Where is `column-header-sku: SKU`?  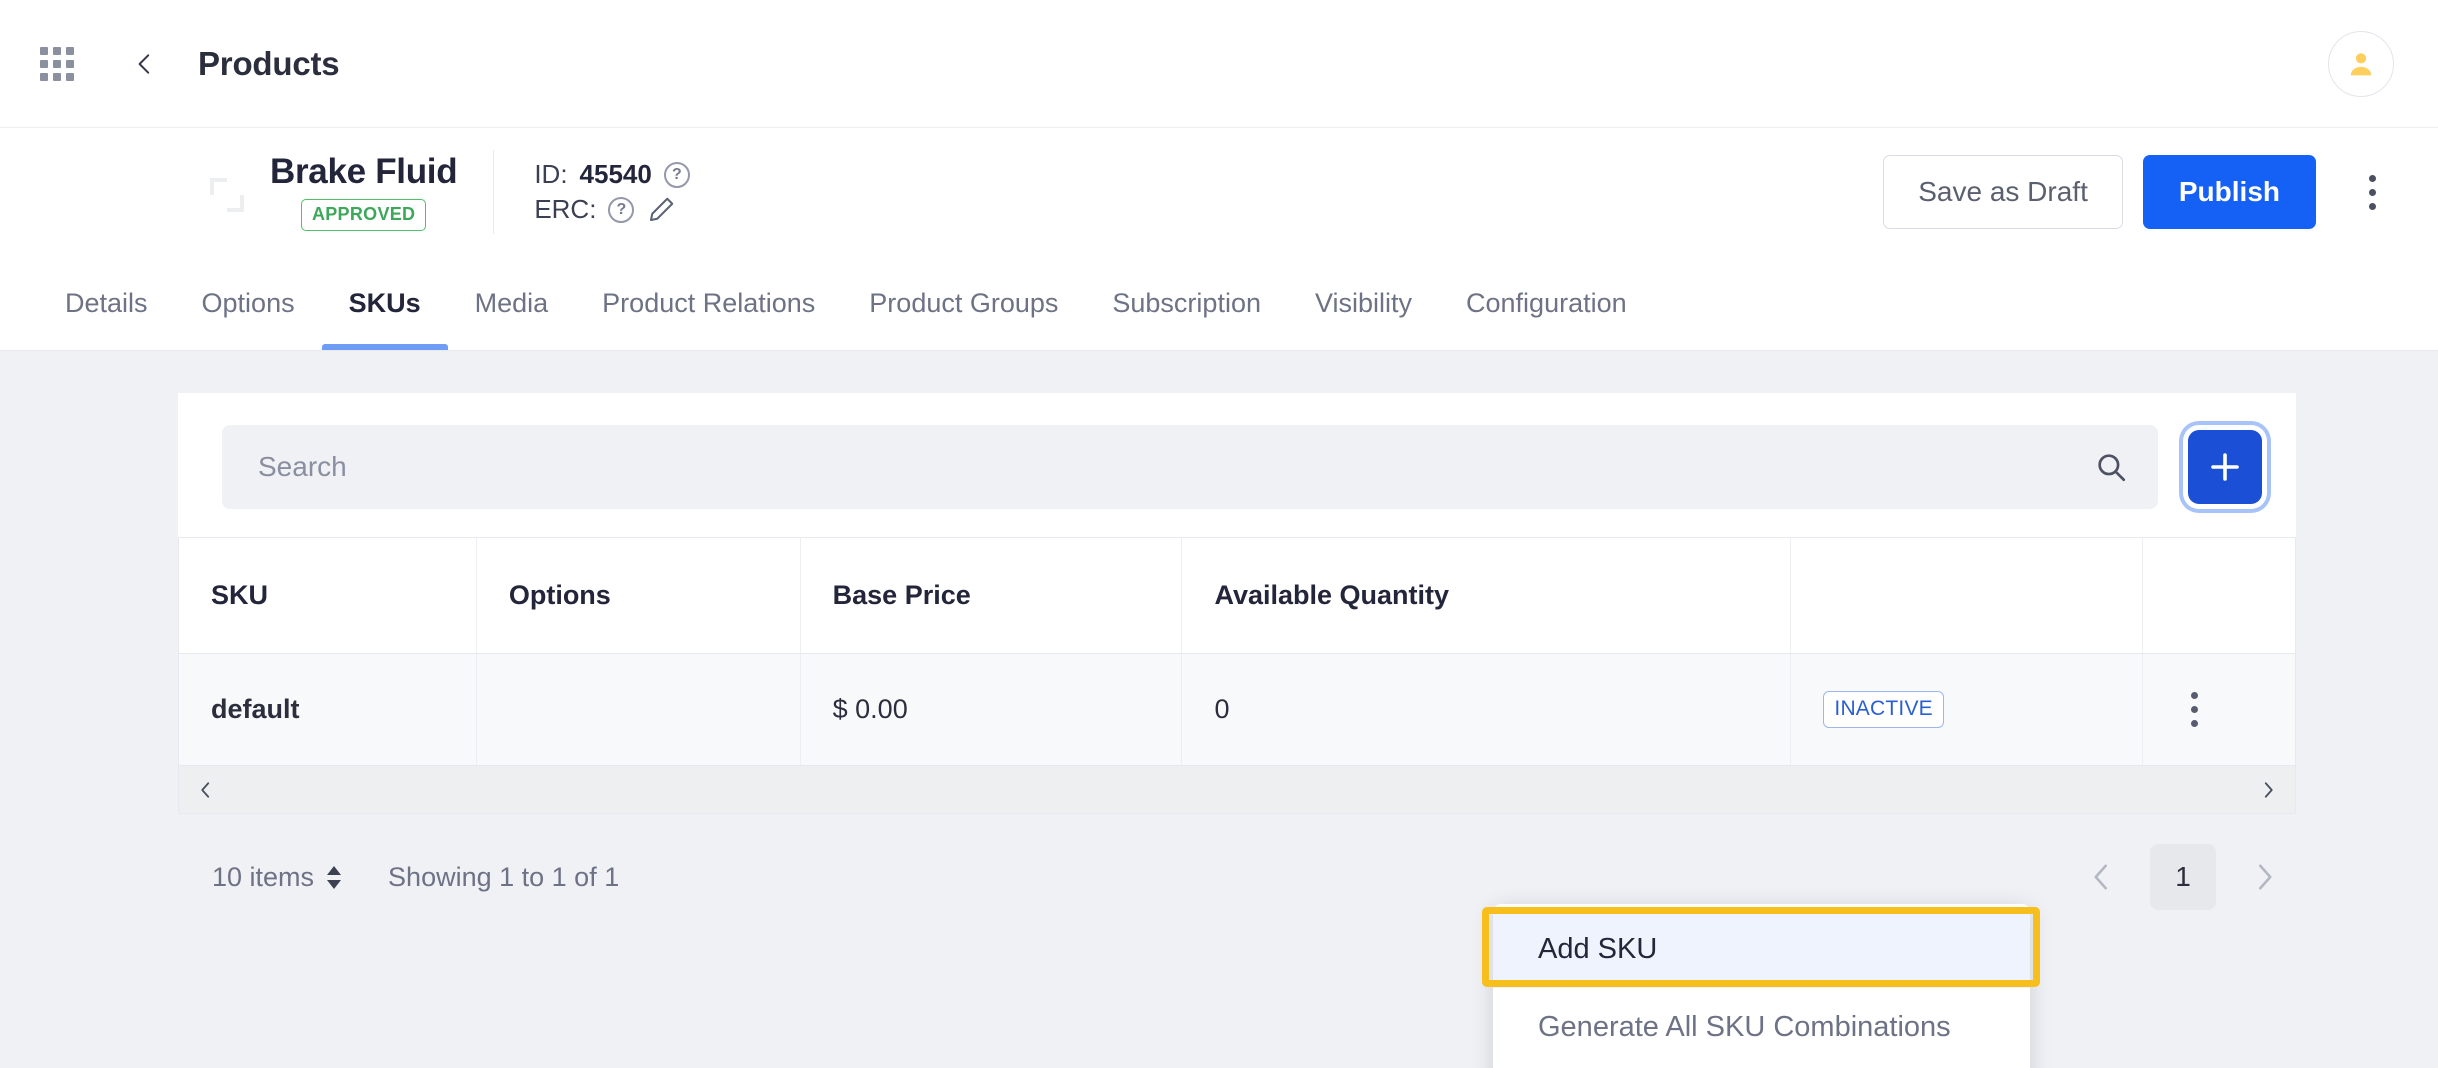
column-header-sku: SKU is located at coordinates (328, 596).